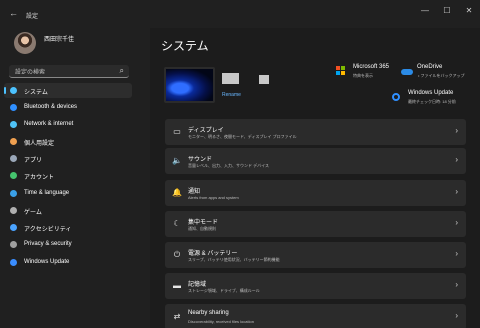  I want to click on sidebar-item-label: アカウント, so click(39, 178).